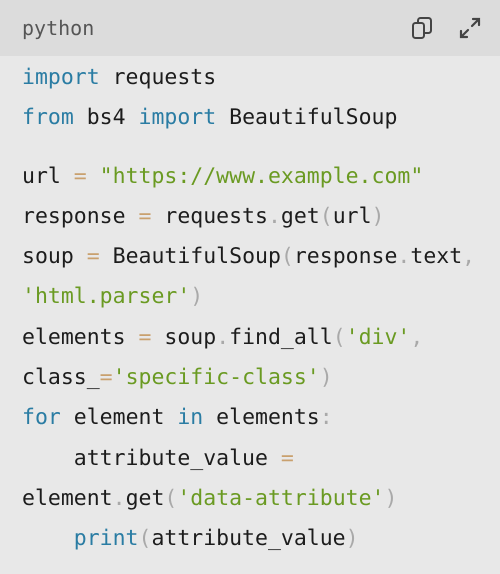  Describe the element at coordinates (177, 418) in the screenshot. I see `code-line: for element in elements:` at that location.